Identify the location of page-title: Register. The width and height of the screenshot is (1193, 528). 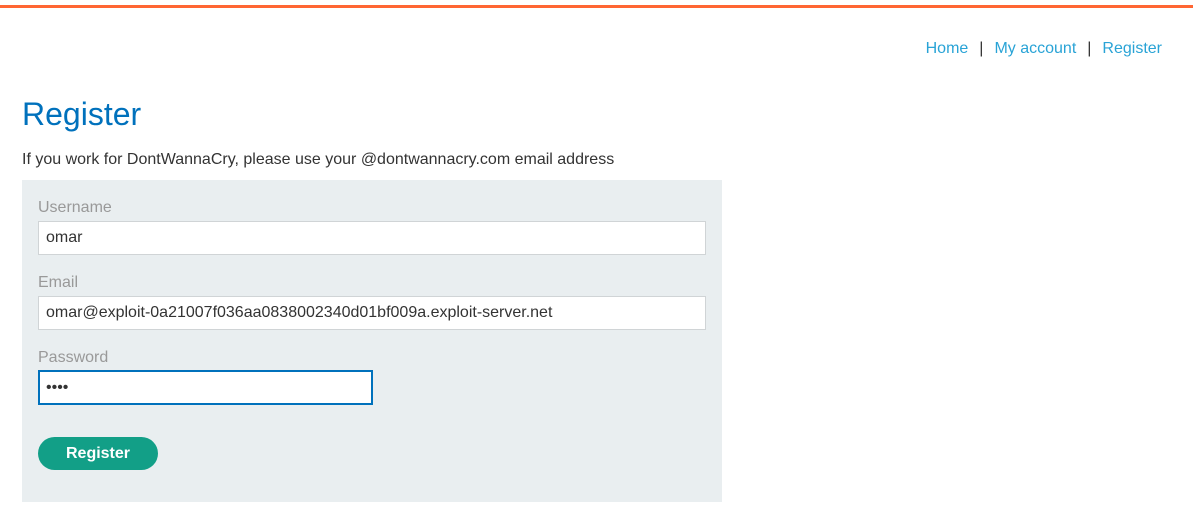
(82, 114).